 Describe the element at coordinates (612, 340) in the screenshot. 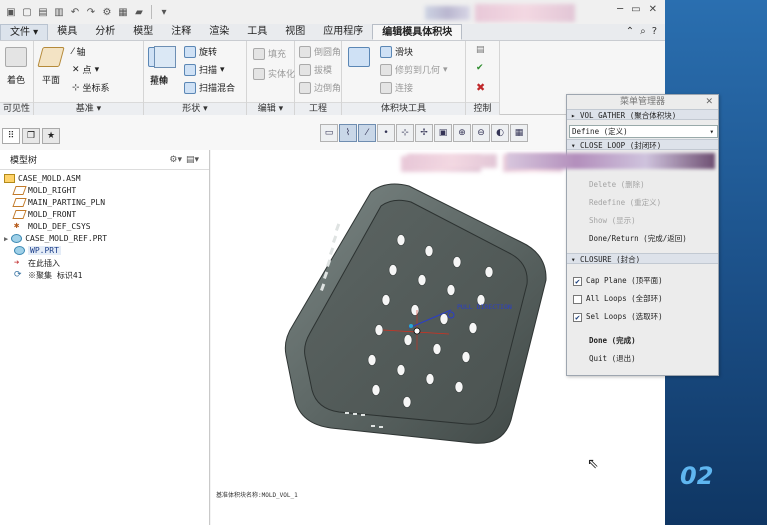

I see `done-item: Done (完成)` at that location.